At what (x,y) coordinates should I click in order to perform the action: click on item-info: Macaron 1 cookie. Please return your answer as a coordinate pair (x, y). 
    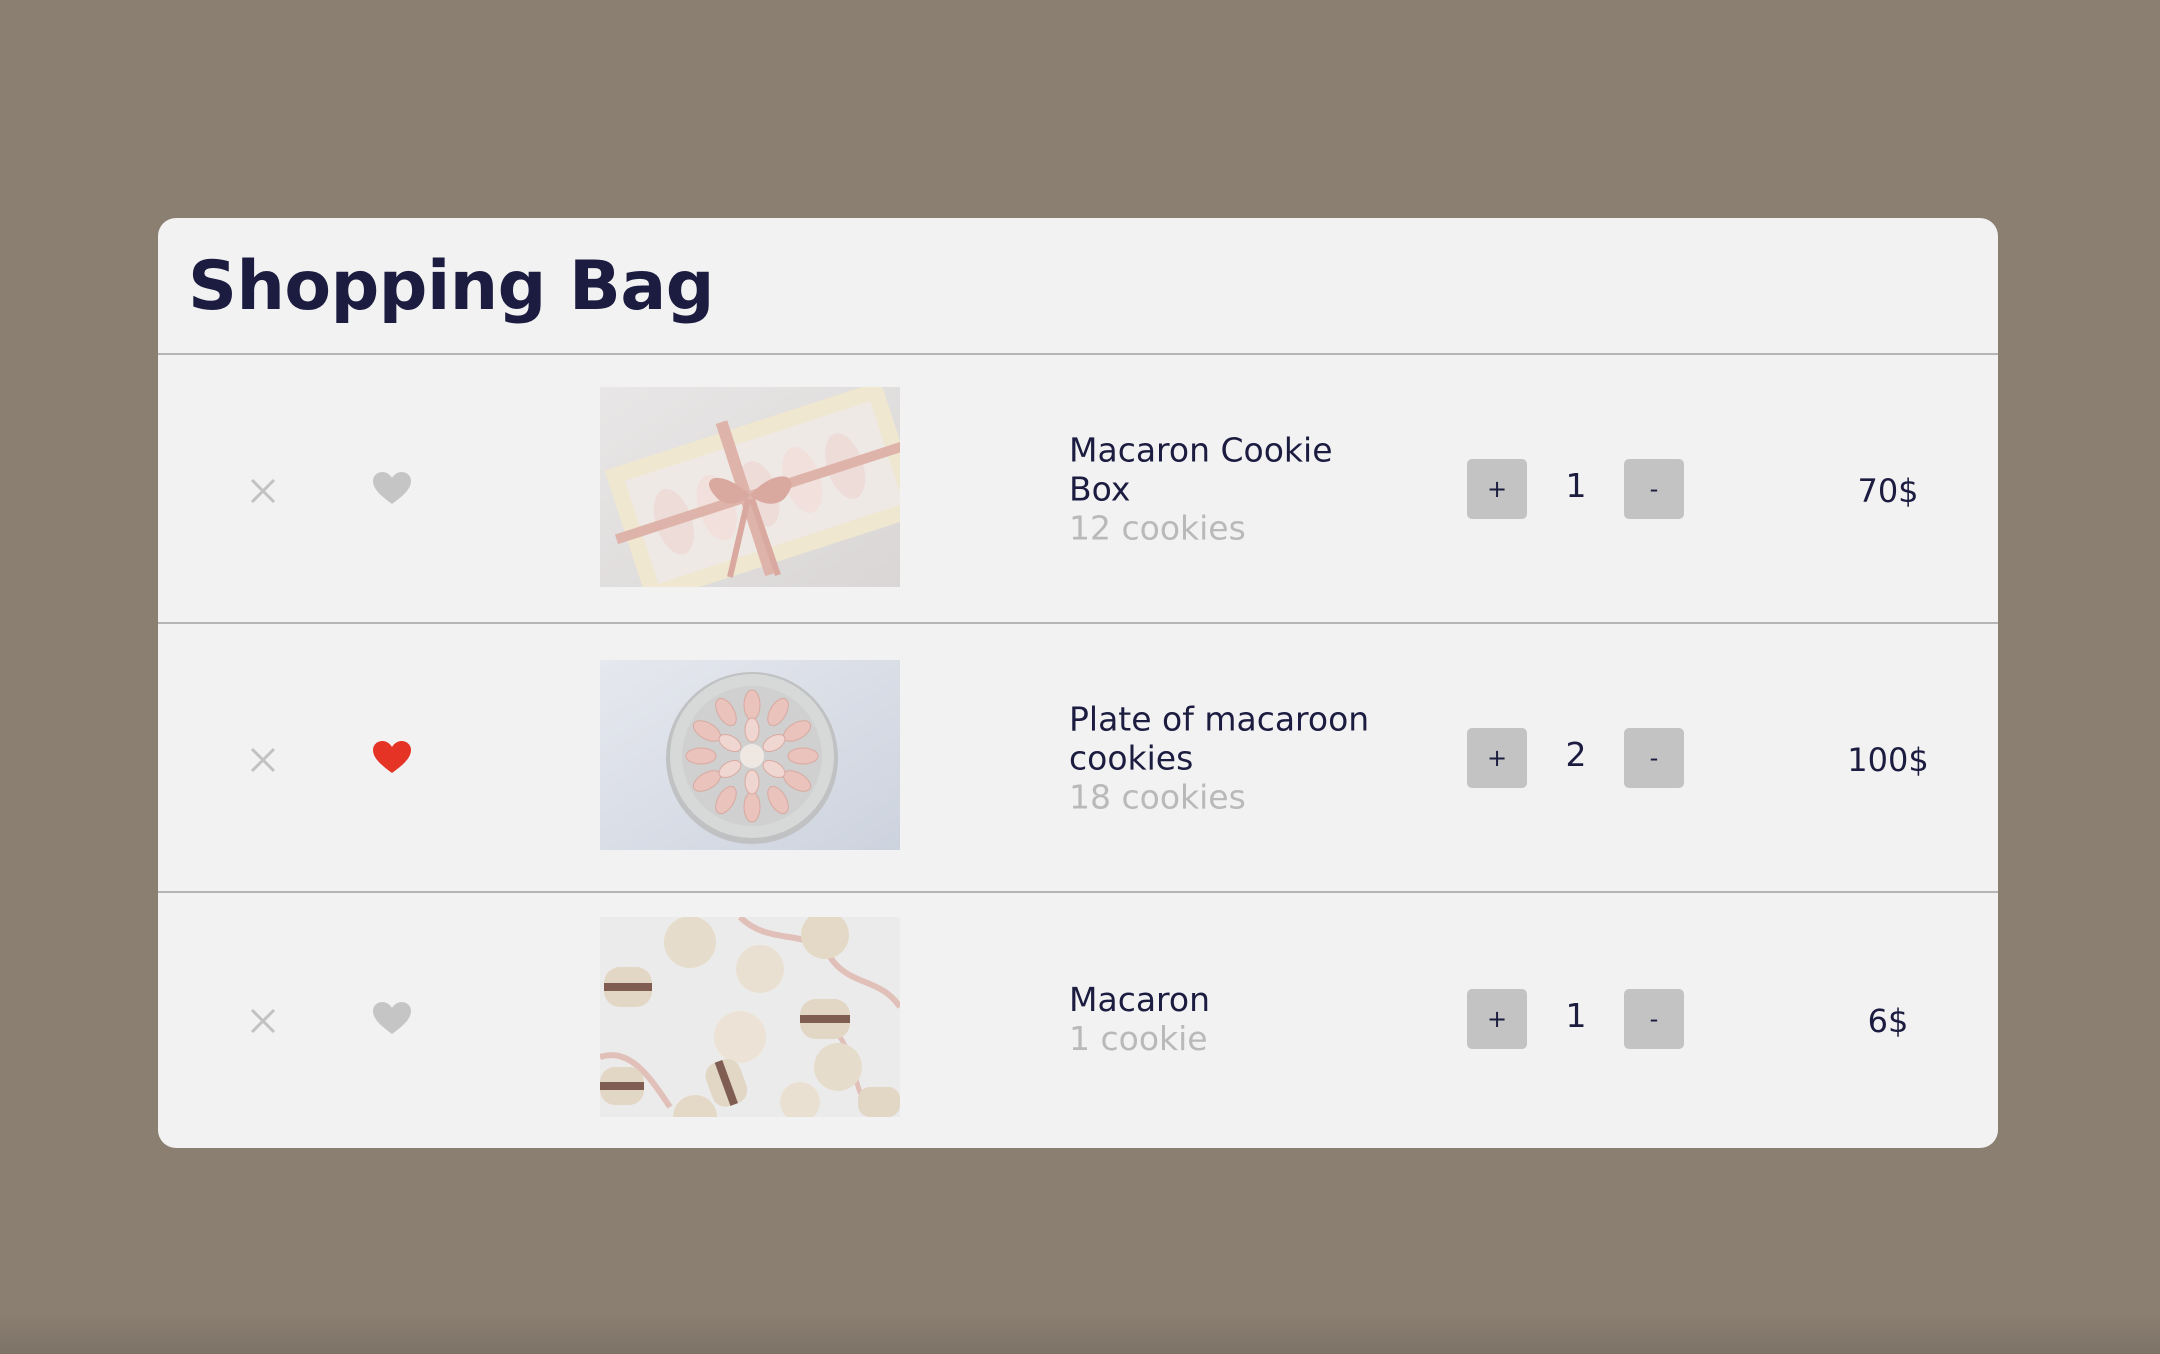
    Looking at the image, I should click on (1234, 1019).